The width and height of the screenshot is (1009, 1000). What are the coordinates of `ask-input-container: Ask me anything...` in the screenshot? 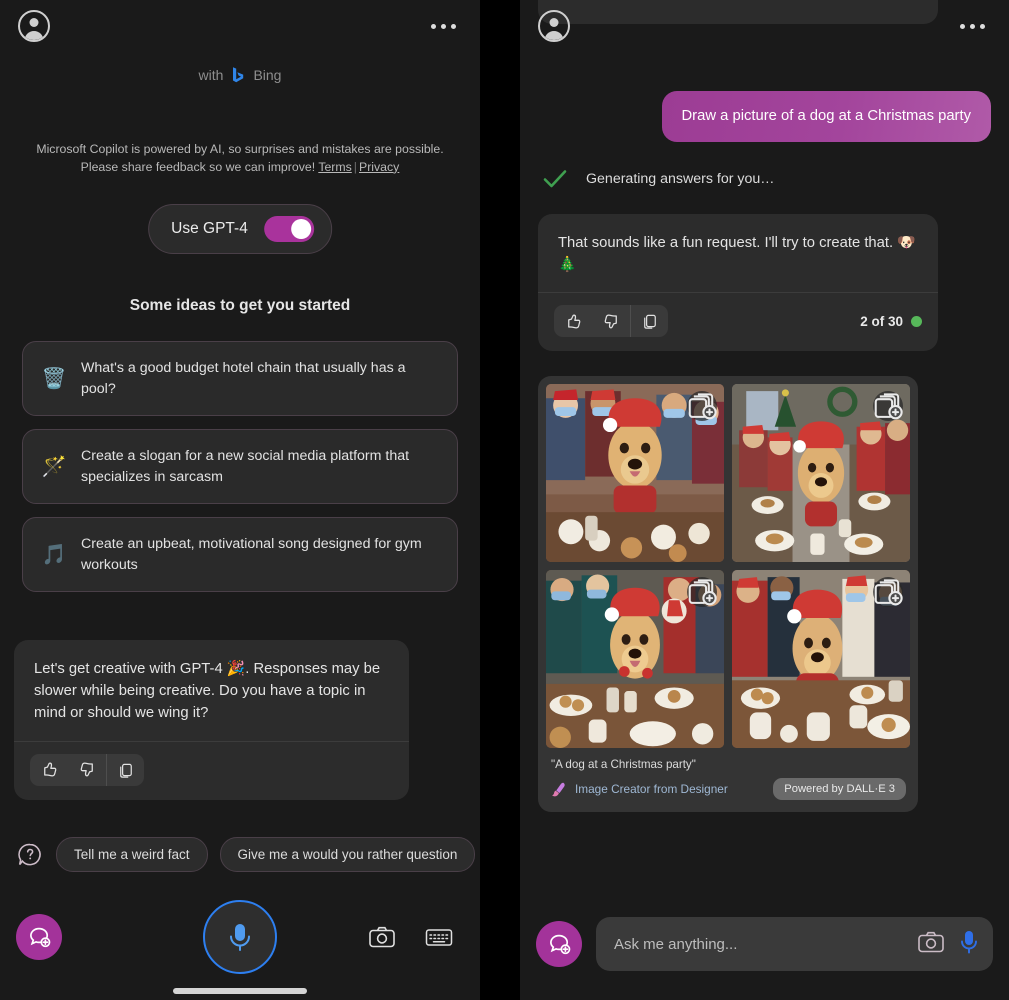 It's located at (794, 944).